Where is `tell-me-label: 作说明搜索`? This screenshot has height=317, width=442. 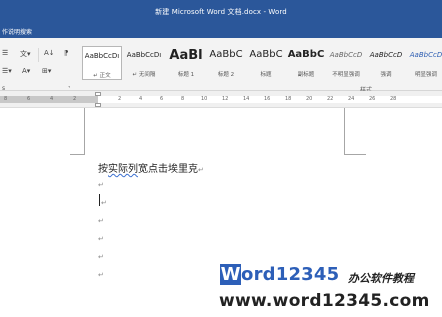
tell-me-label: 作说明搜索 is located at coordinates (17, 31).